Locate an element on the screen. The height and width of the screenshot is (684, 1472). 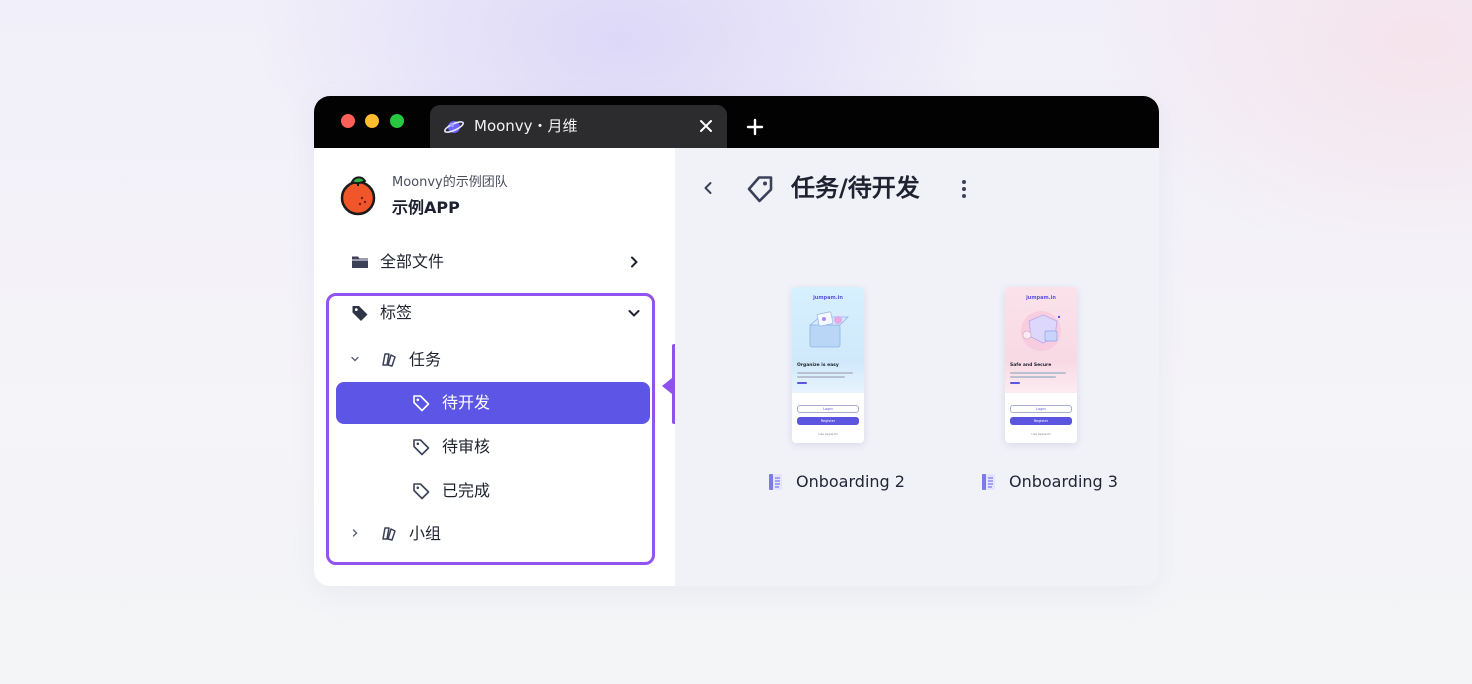
file-label: Onboarding 3 is located at coordinates (1053, 482).